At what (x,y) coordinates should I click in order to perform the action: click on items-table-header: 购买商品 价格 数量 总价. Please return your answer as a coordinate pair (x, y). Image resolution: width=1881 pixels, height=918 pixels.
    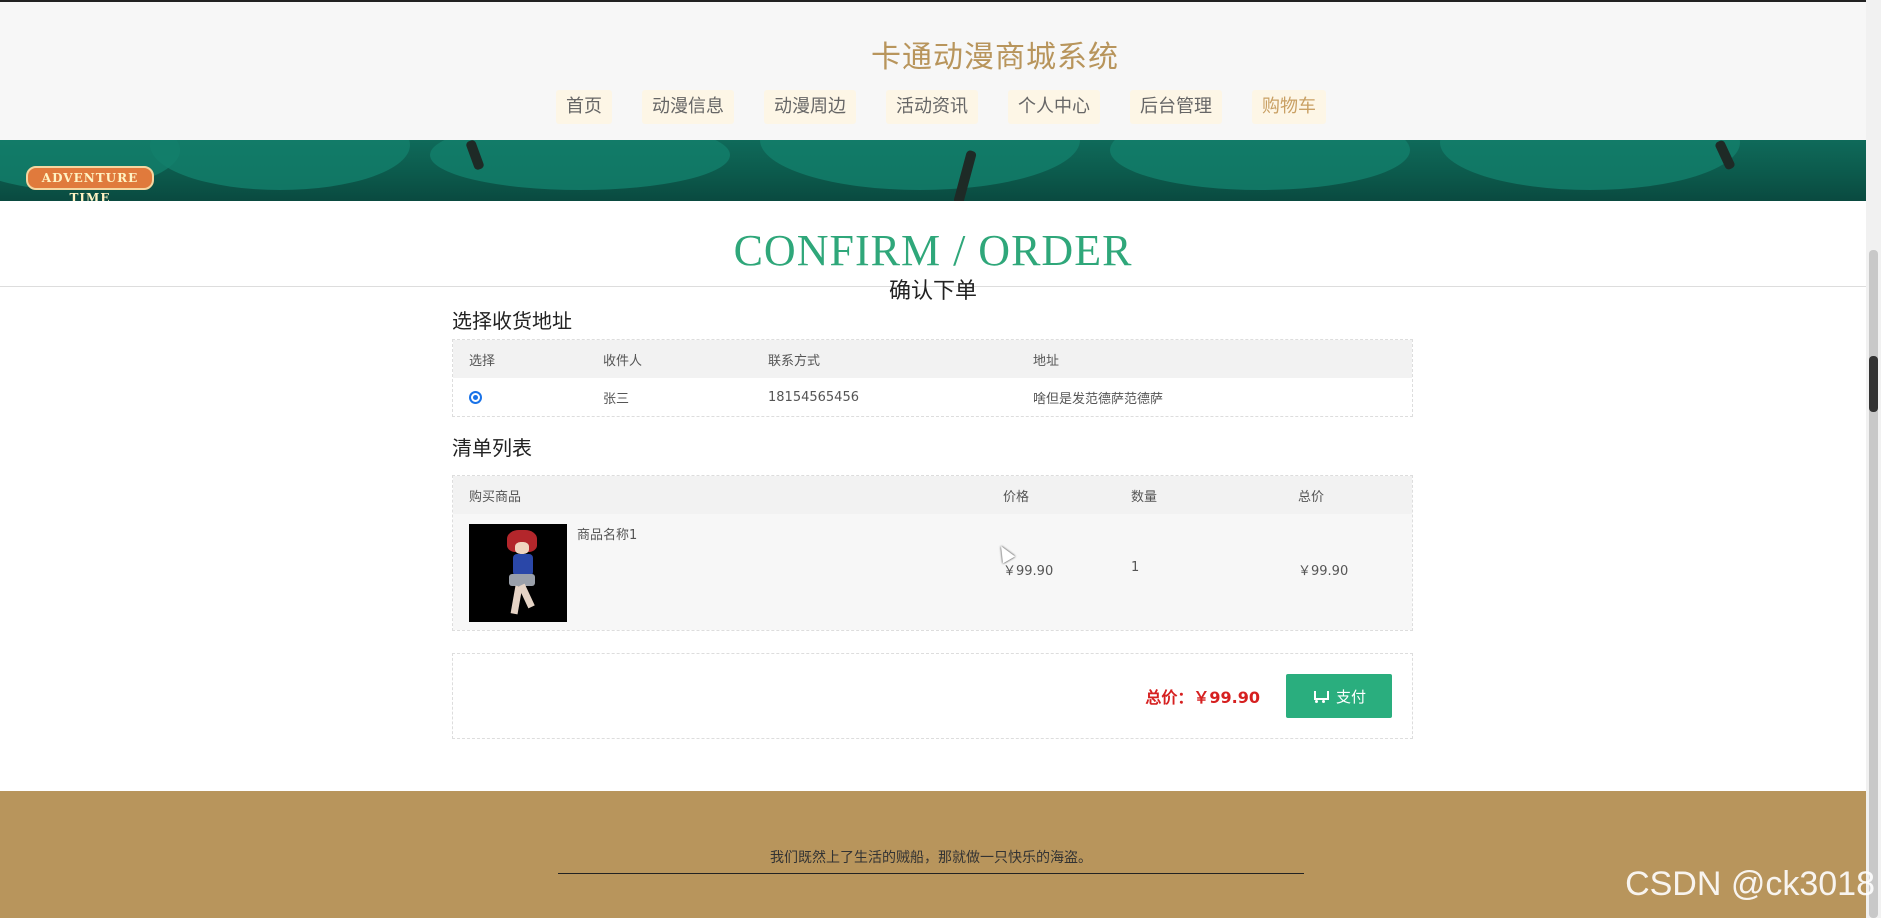
    Looking at the image, I should click on (932, 495).